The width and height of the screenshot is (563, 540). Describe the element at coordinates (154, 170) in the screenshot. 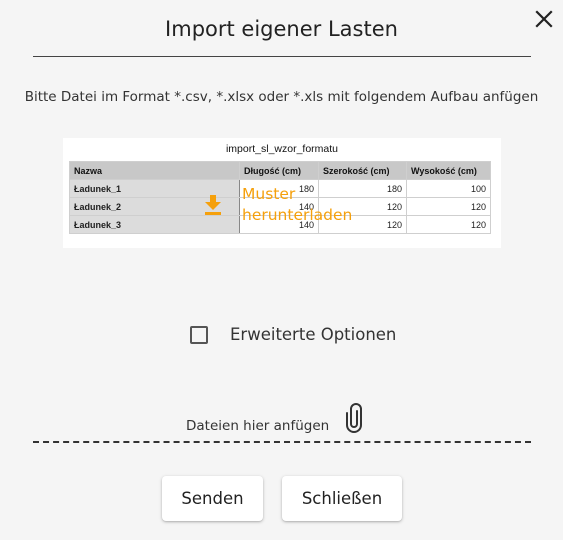

I see `sample-header-cell: Nazwa` at that location.